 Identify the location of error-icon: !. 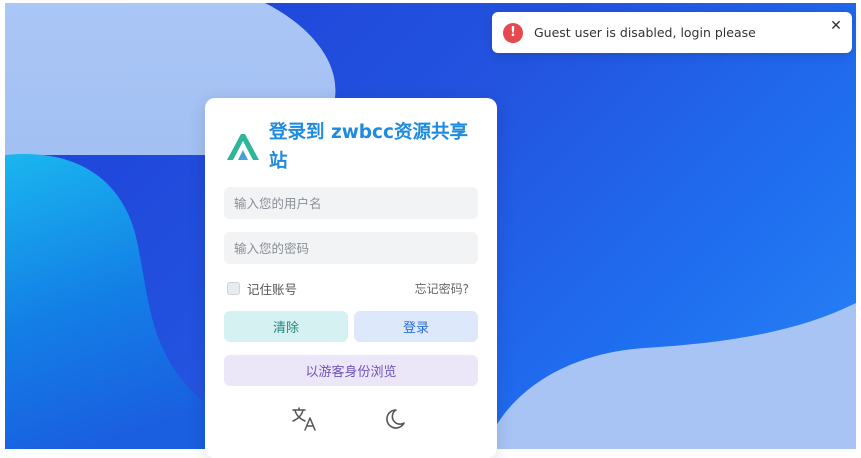
(513, 32).